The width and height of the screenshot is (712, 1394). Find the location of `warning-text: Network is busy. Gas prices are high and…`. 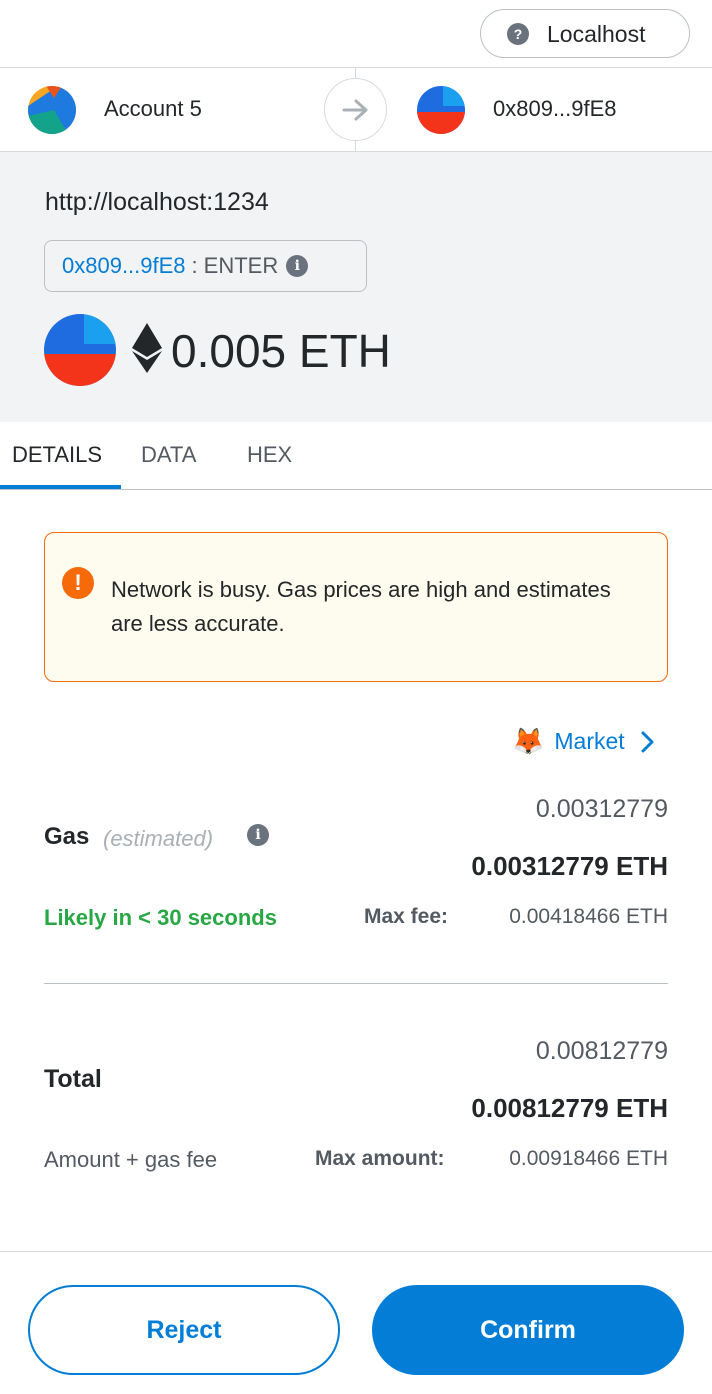

warning-text: Network is busy. Gas prices are high and… is located at coordinates (361, 606).